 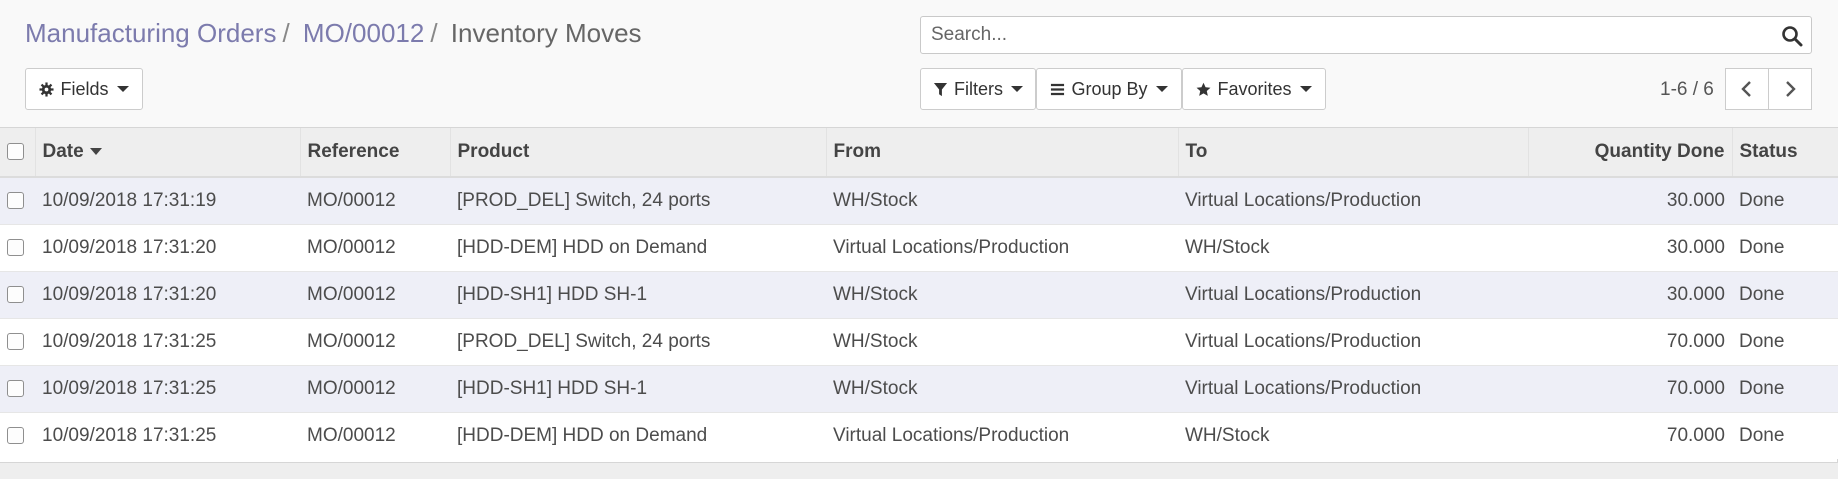 I want to click on filters-button: Filters, so click(x=978, y=89).